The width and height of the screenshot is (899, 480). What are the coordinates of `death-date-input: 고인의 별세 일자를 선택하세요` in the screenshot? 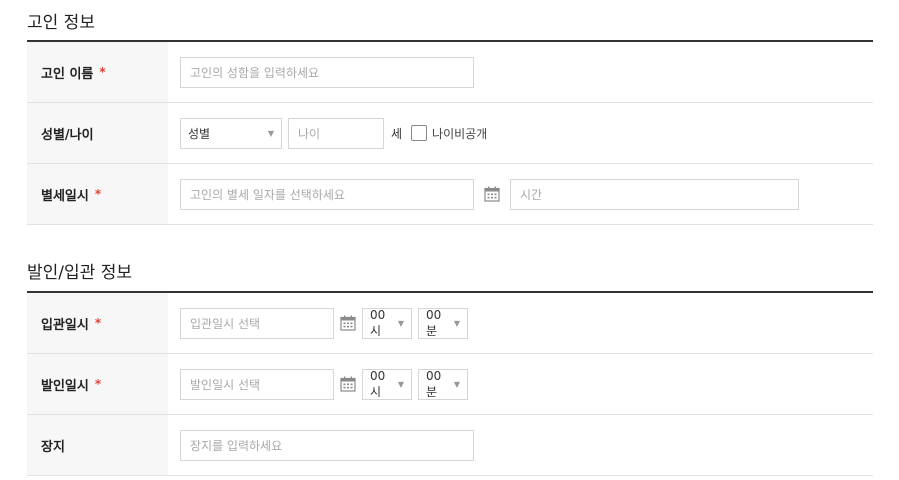 It's located at (327, 194).